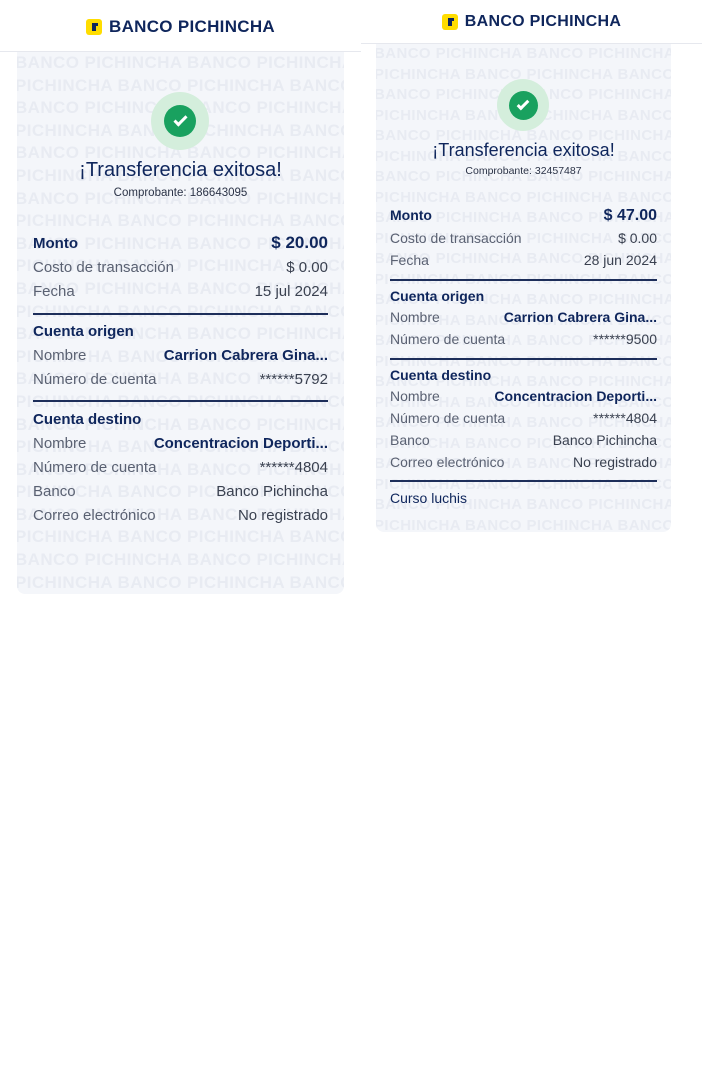 This screenshot has width=702, height=1078. Describe the element at coordinates (630, 215) in the screenshot. I see `amount-value: $ 47.00` at that location.